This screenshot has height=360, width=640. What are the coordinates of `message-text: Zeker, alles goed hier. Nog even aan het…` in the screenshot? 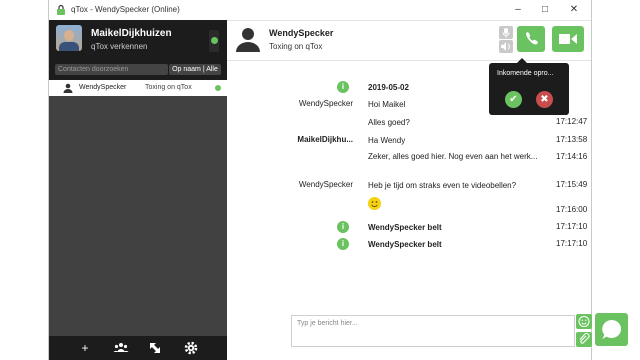 It's located at (455, 156).